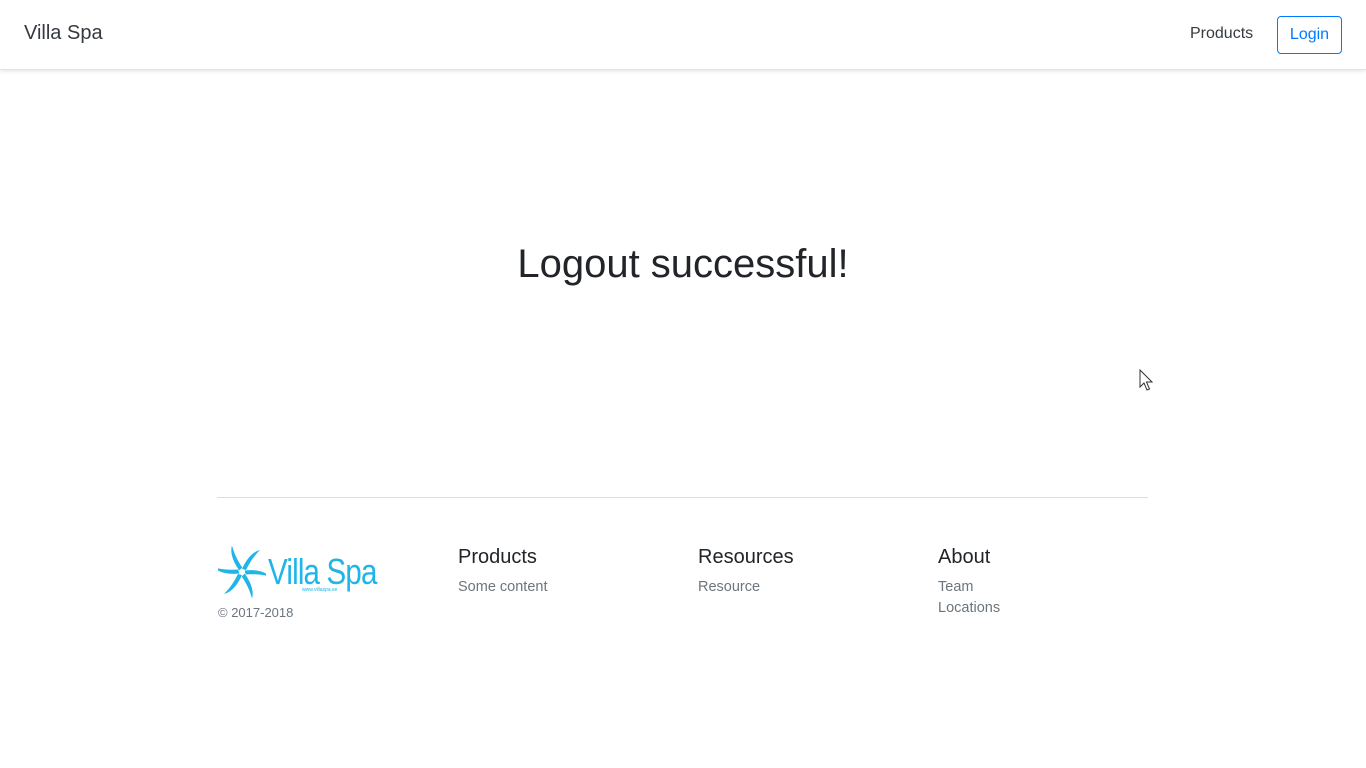 The image size is (1366, 768). I want to click on footer-column-about: About Team Locations, so click(969, 582).